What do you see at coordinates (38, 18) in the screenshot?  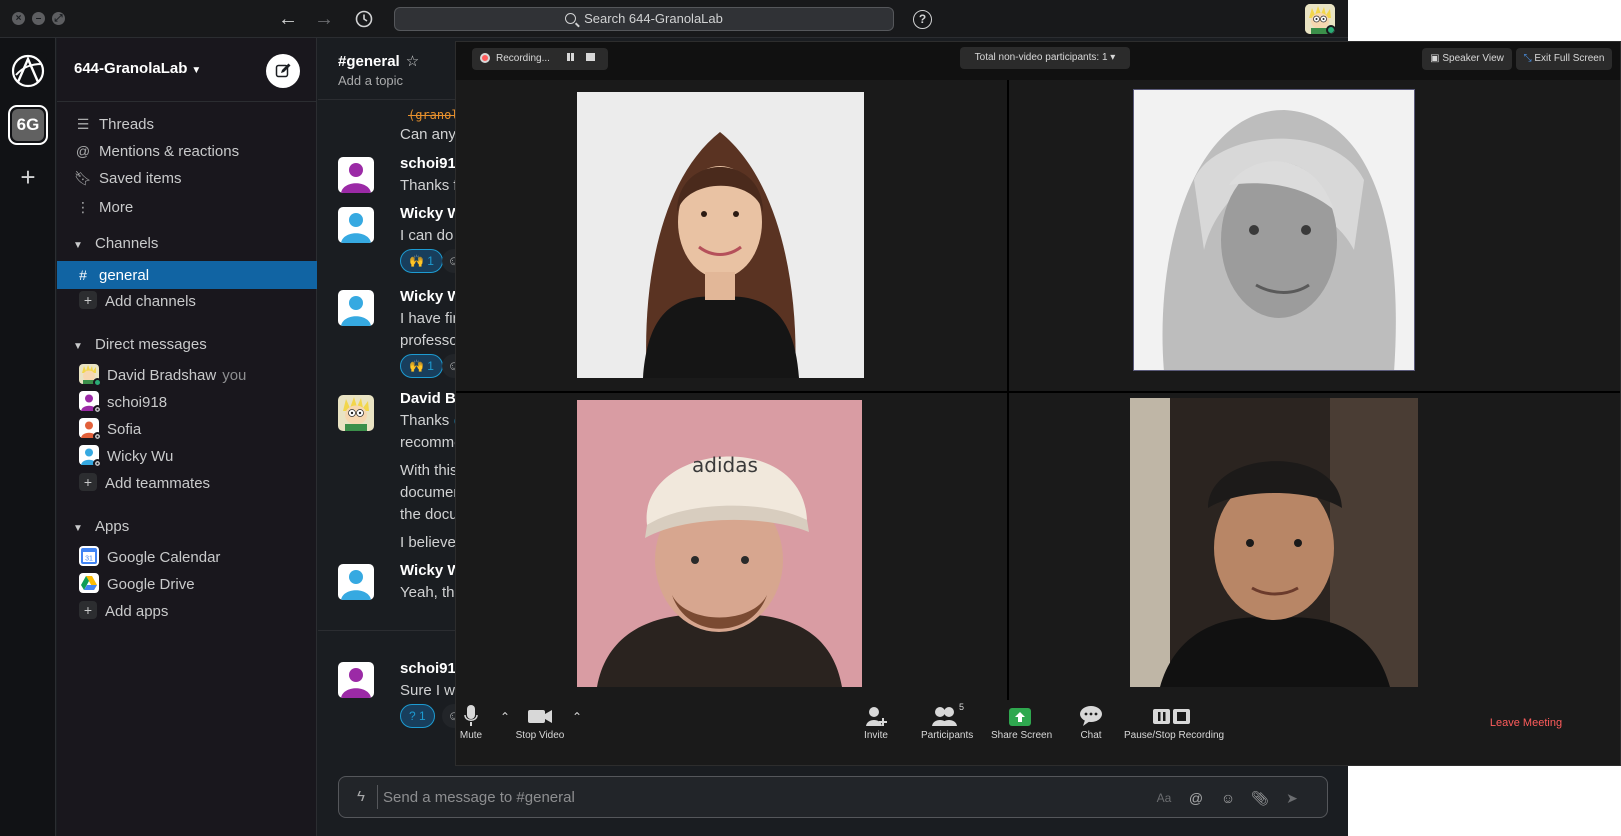 I see `minimize-window-button: –` at bounding box center [38, 18].